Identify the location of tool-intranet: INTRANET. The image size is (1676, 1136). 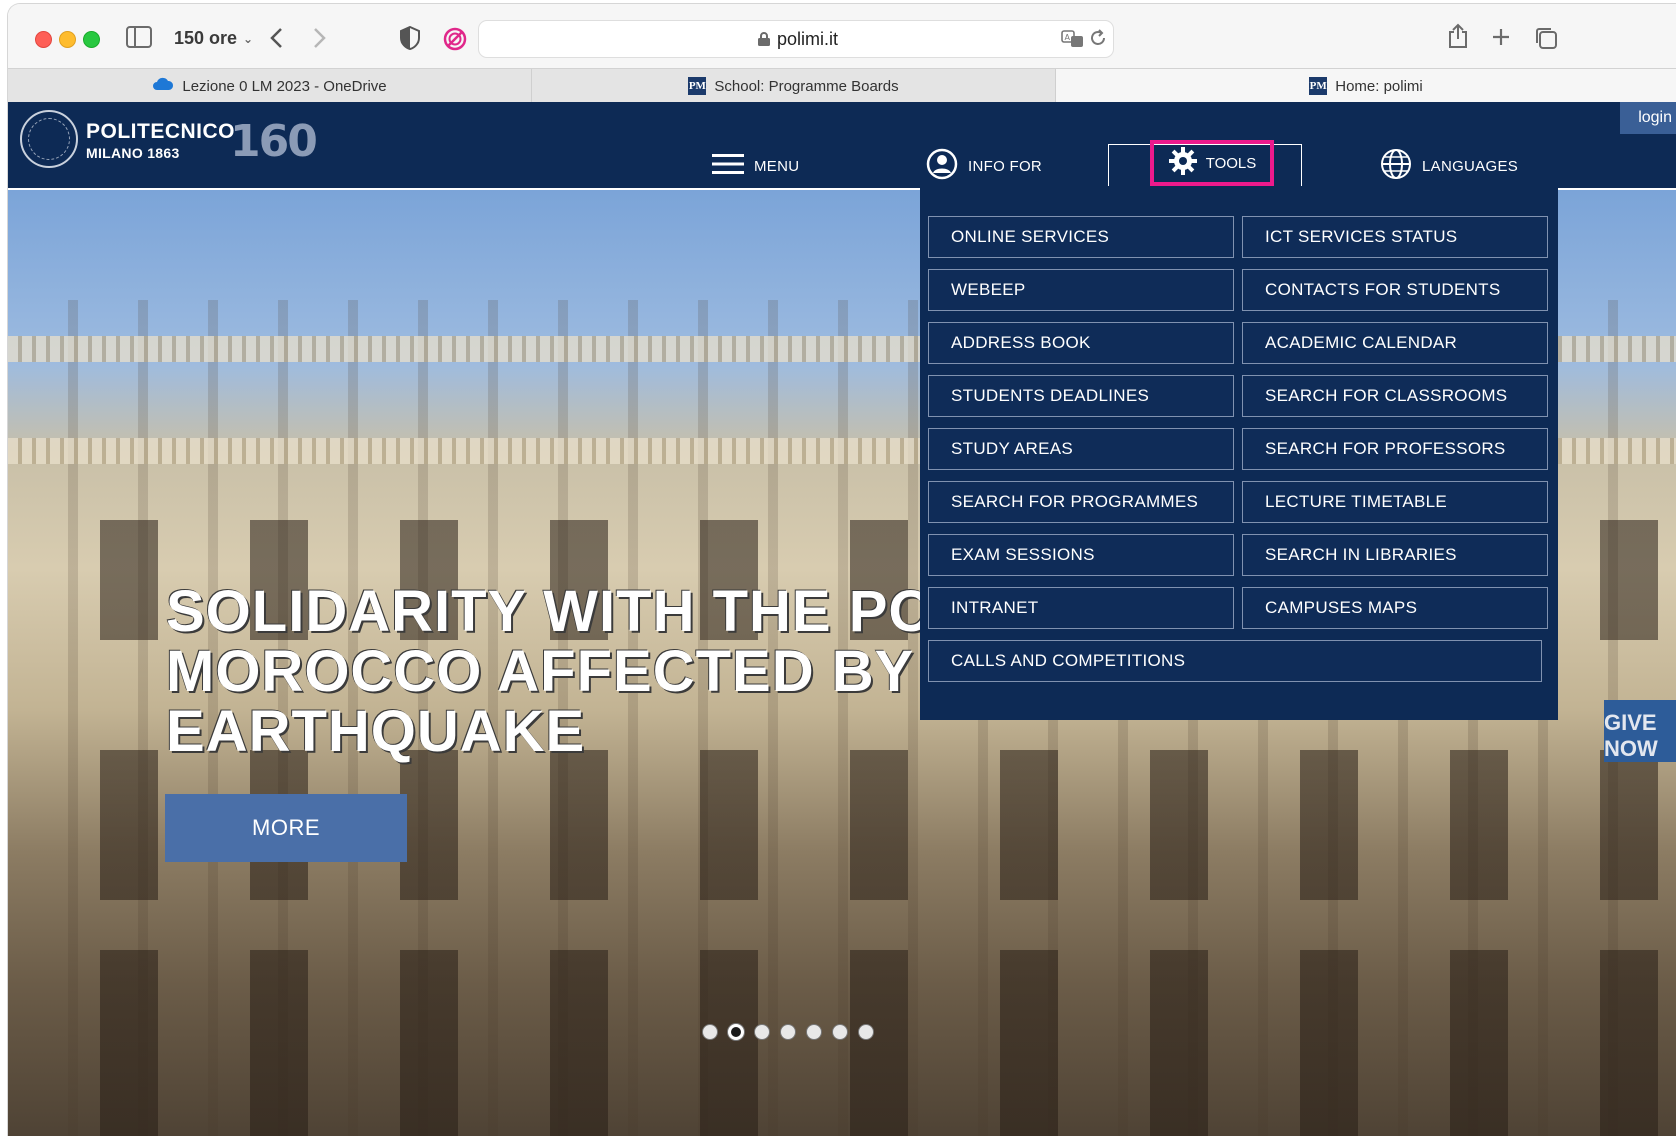
(1081, 608).